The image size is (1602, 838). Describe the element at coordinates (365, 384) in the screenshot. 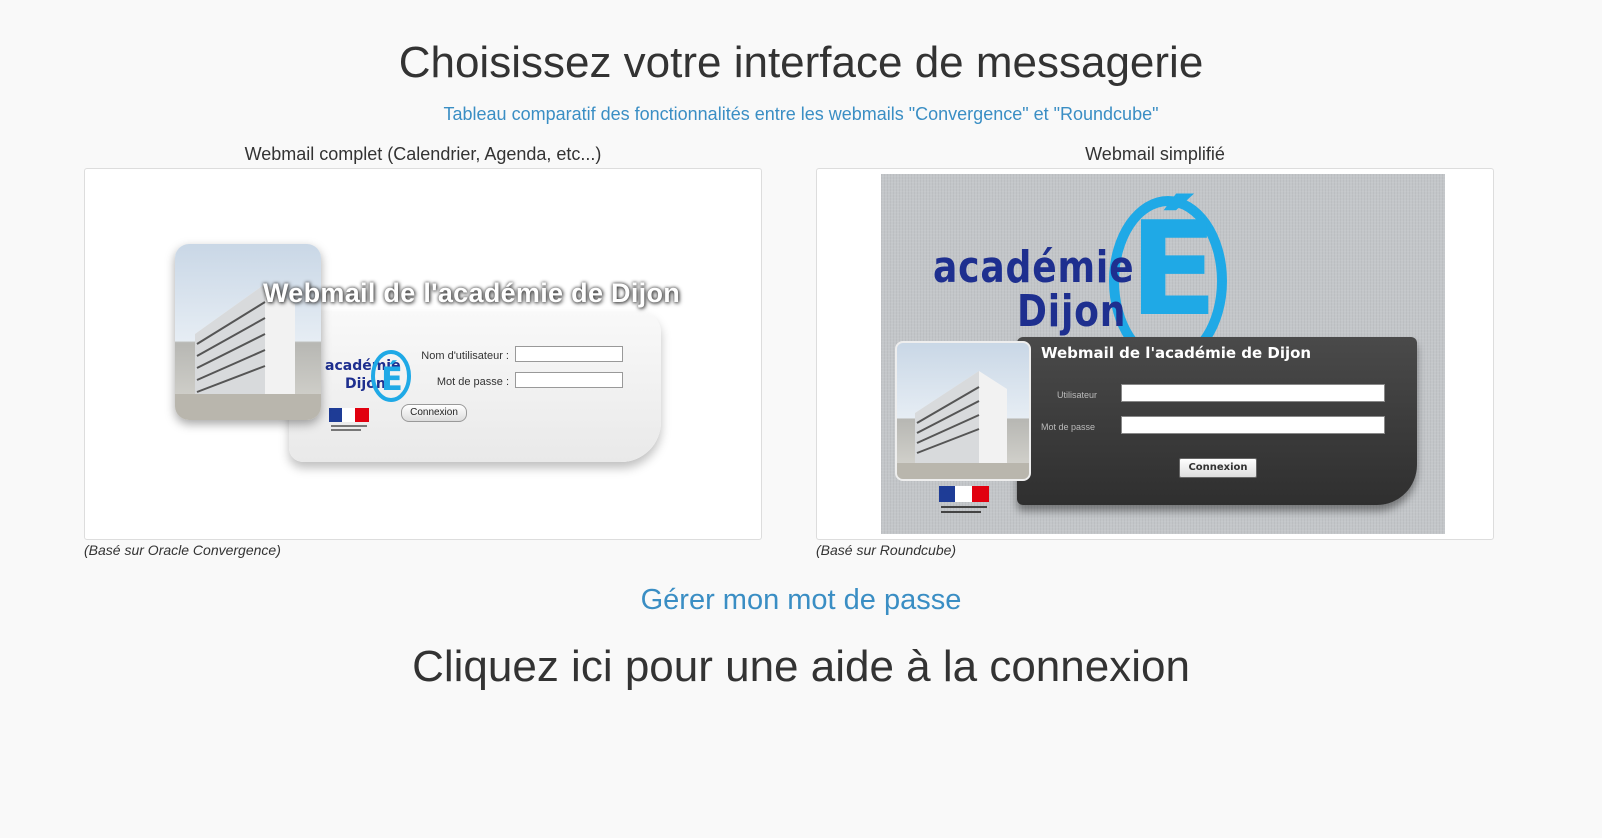

I see `svg-text: Dijon` at that location.